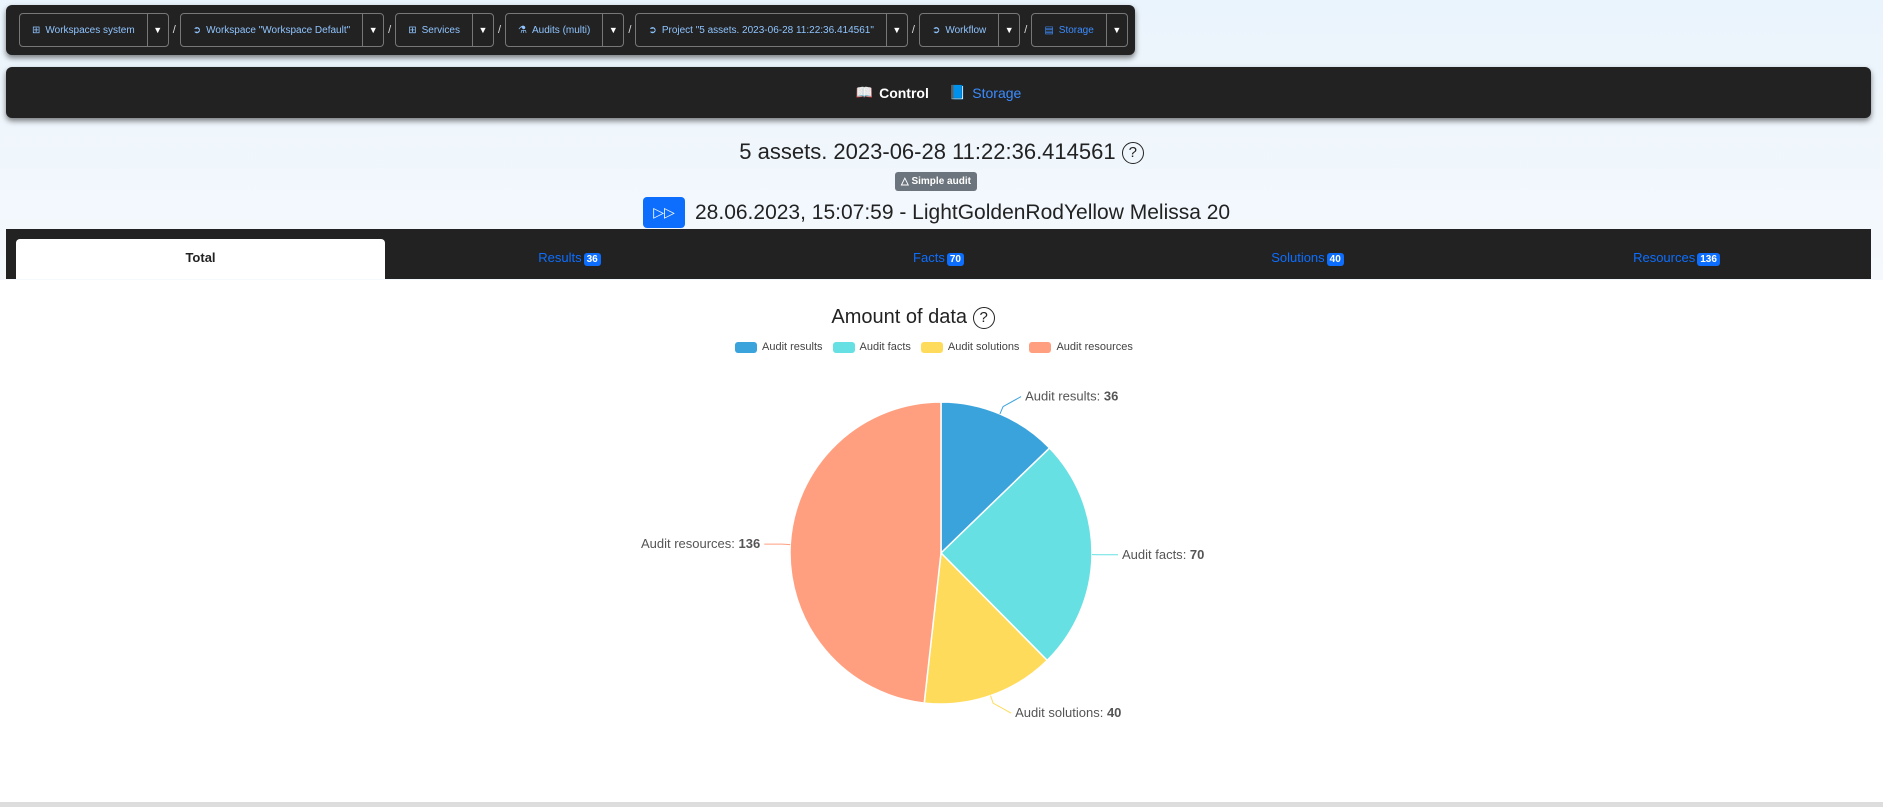 This screenshot has width=1883, height=807. I want to click on legend-item: Audit facts, so click(871, 347).